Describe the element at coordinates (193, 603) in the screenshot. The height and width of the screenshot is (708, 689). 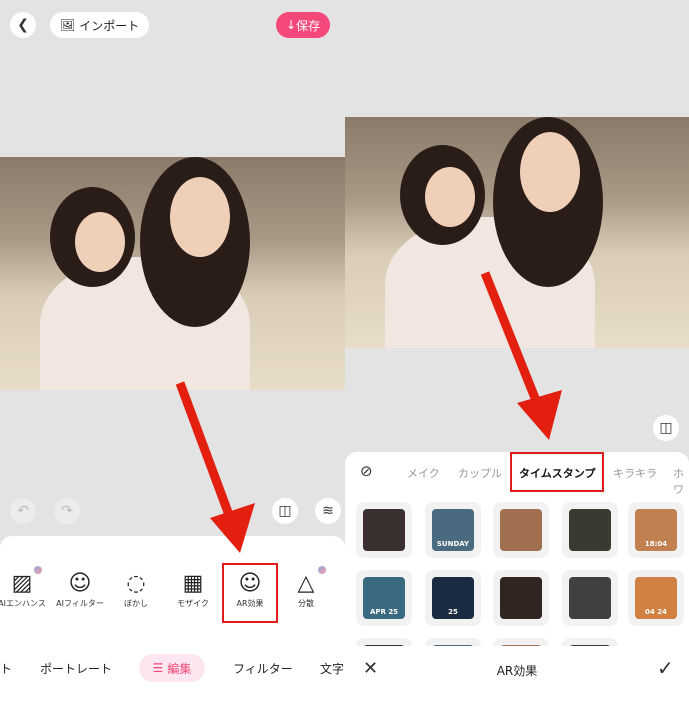
I see `tool-label: モザイク` at that location.